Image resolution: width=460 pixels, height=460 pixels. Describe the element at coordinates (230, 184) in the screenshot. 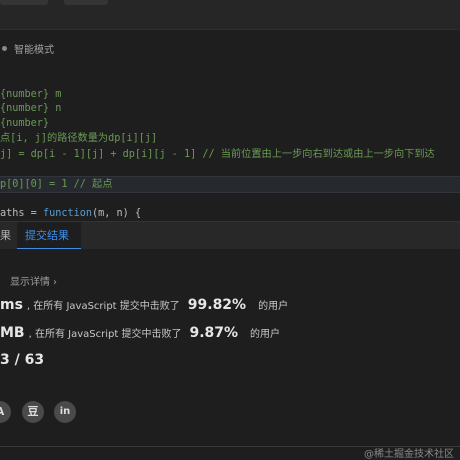

I see `code-line-active: p[0][0] = 1 // 起点` at that location.